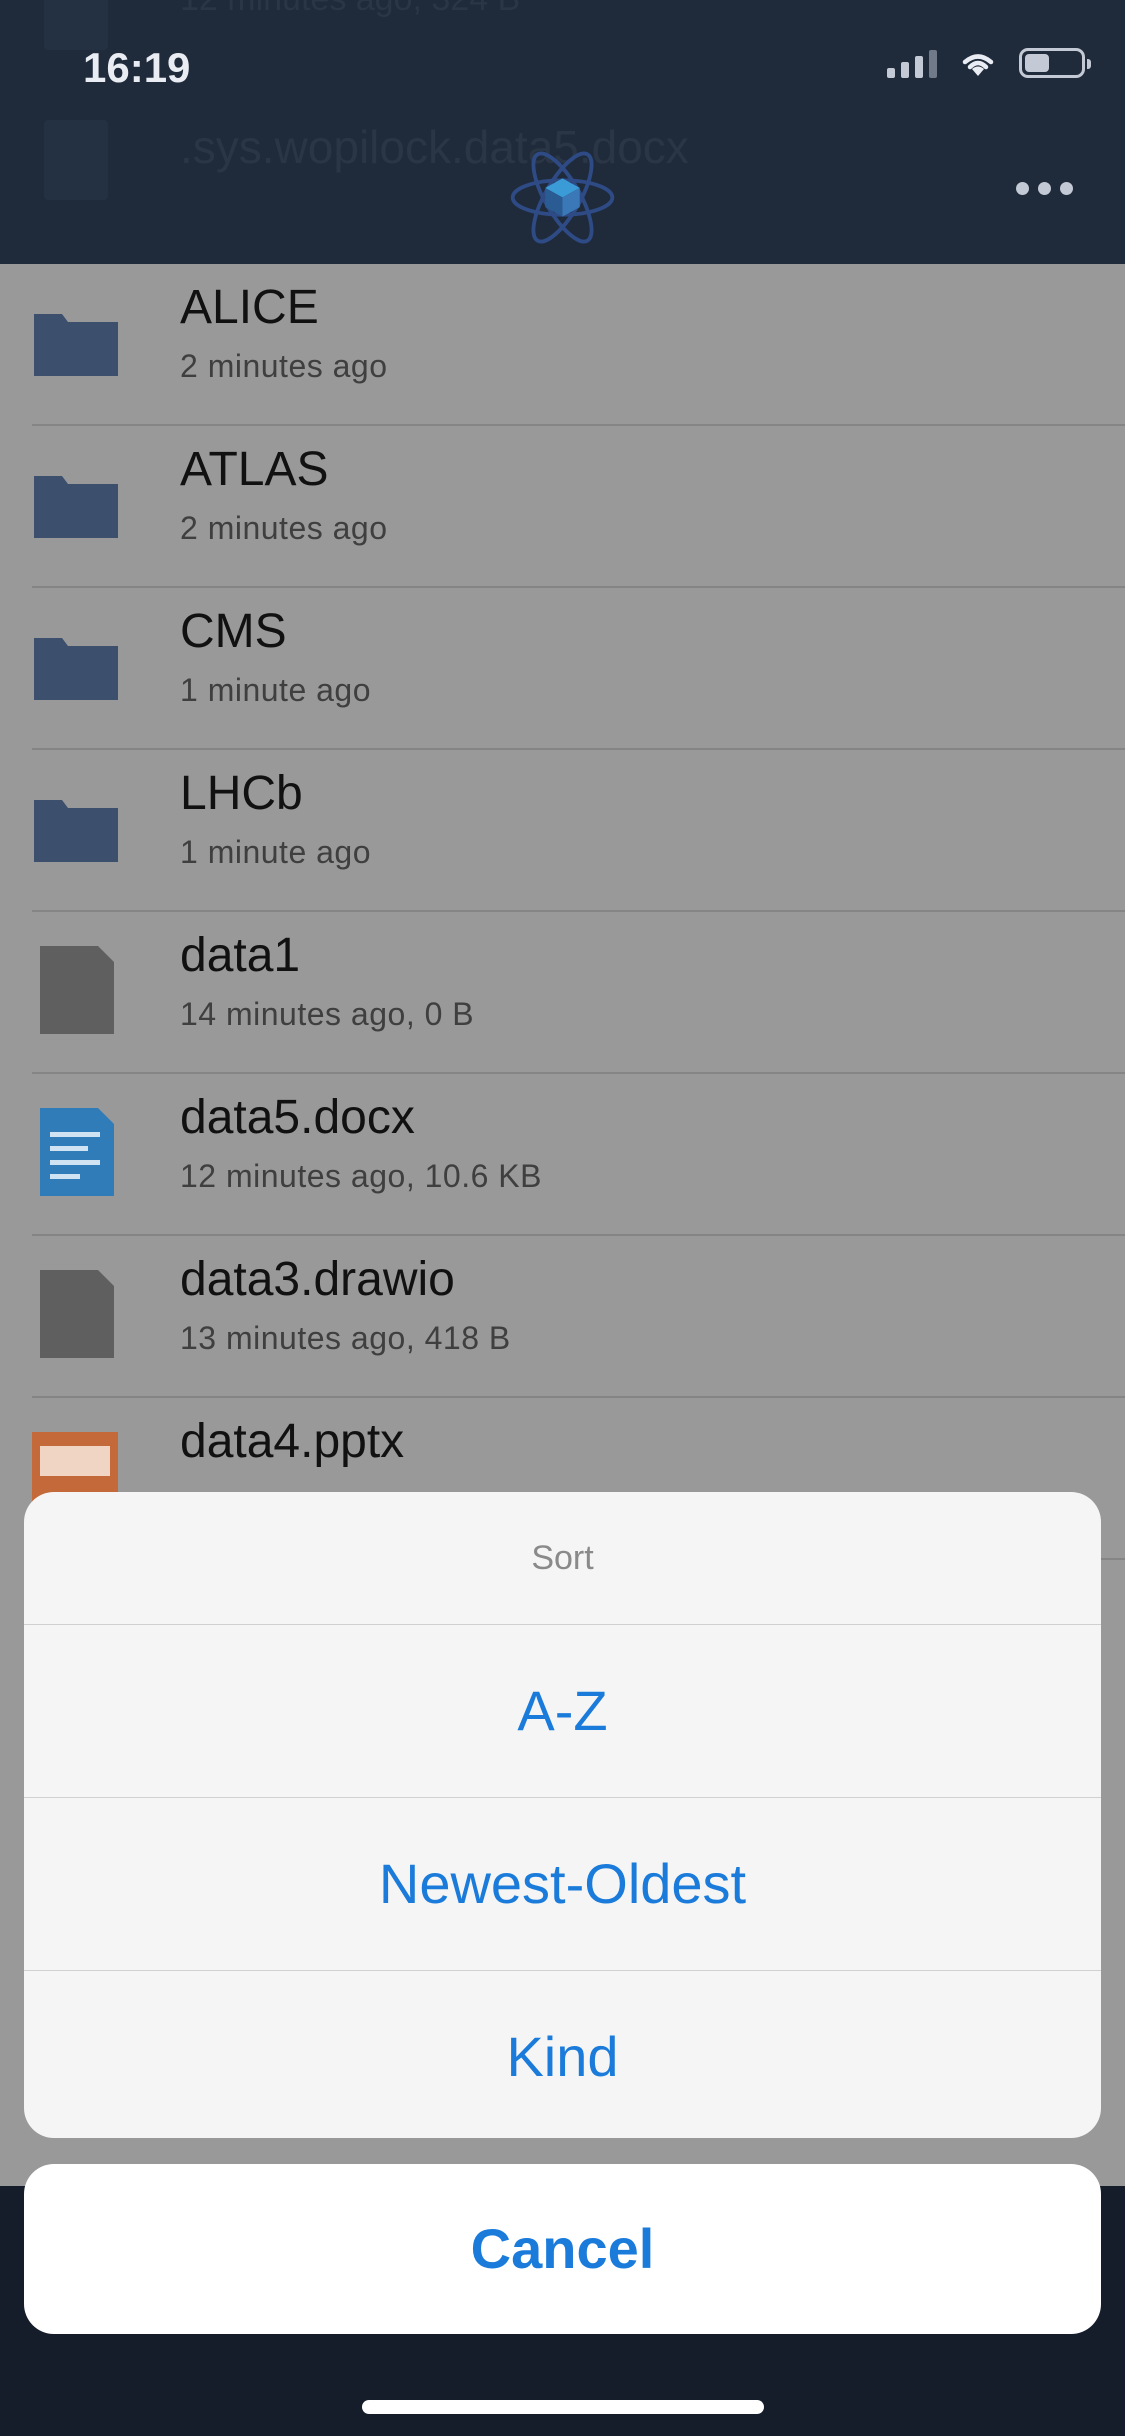 The image size is (1125, 2436). I want to click on file-name: data4.pptx, so click(292, 1441).